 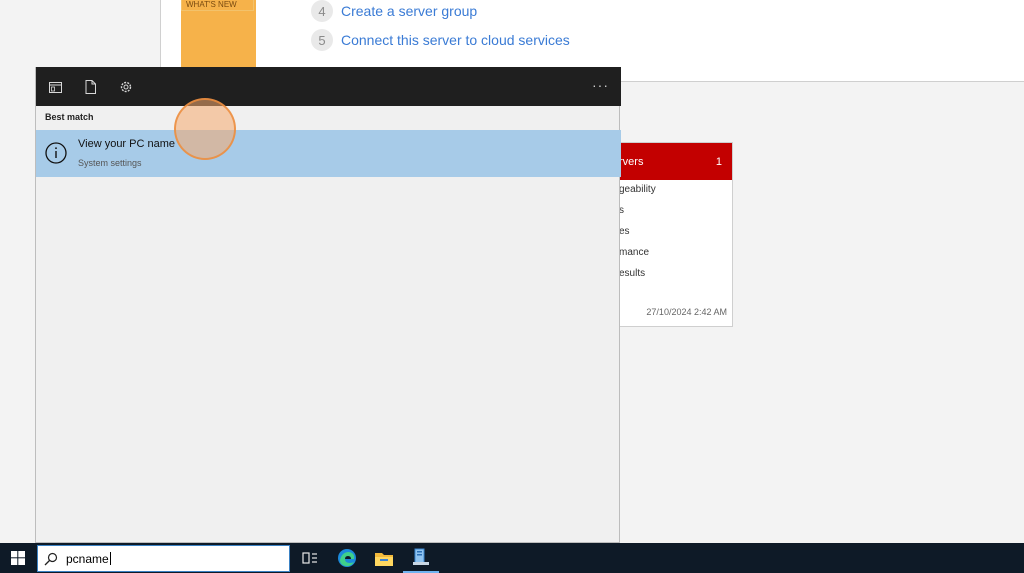 I want to click on servers-tile-row: esults, so click(x=632, y=273).